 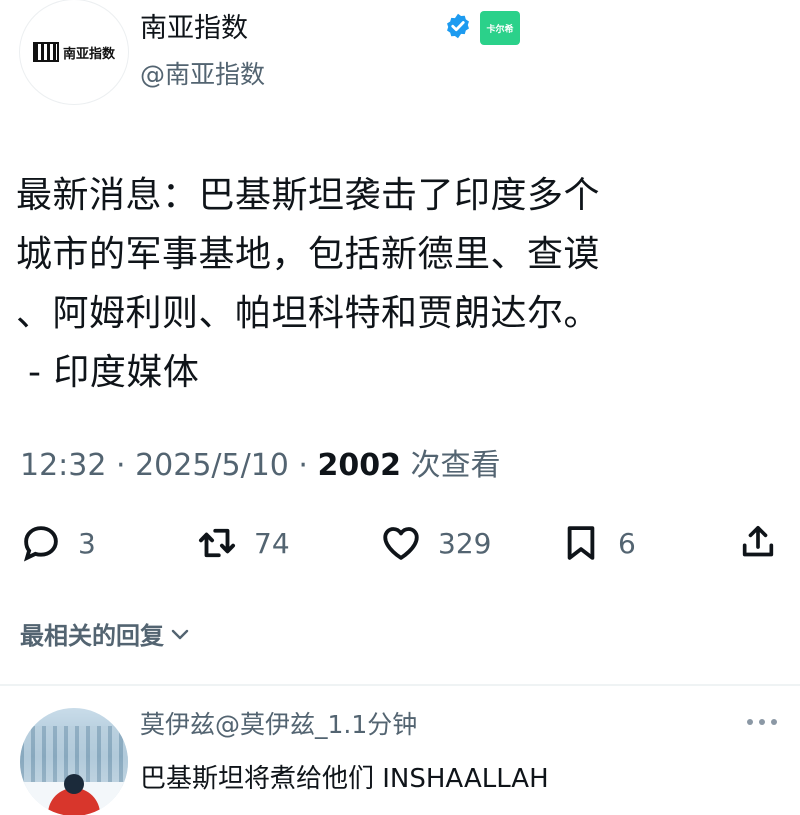 I want to click on reply-count: 3, so click(x=87, y=543).